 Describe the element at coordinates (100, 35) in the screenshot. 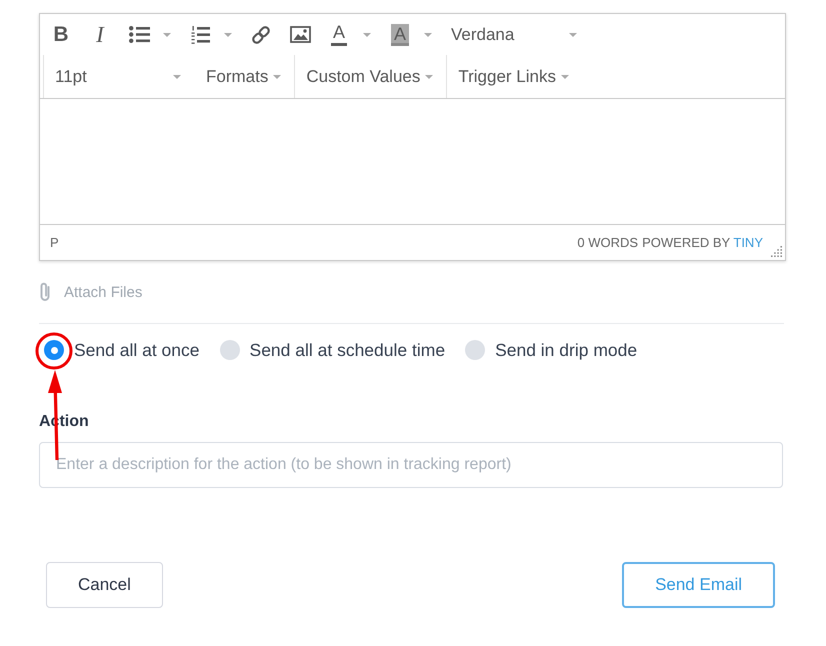

I see `italic-button: I` at that location.